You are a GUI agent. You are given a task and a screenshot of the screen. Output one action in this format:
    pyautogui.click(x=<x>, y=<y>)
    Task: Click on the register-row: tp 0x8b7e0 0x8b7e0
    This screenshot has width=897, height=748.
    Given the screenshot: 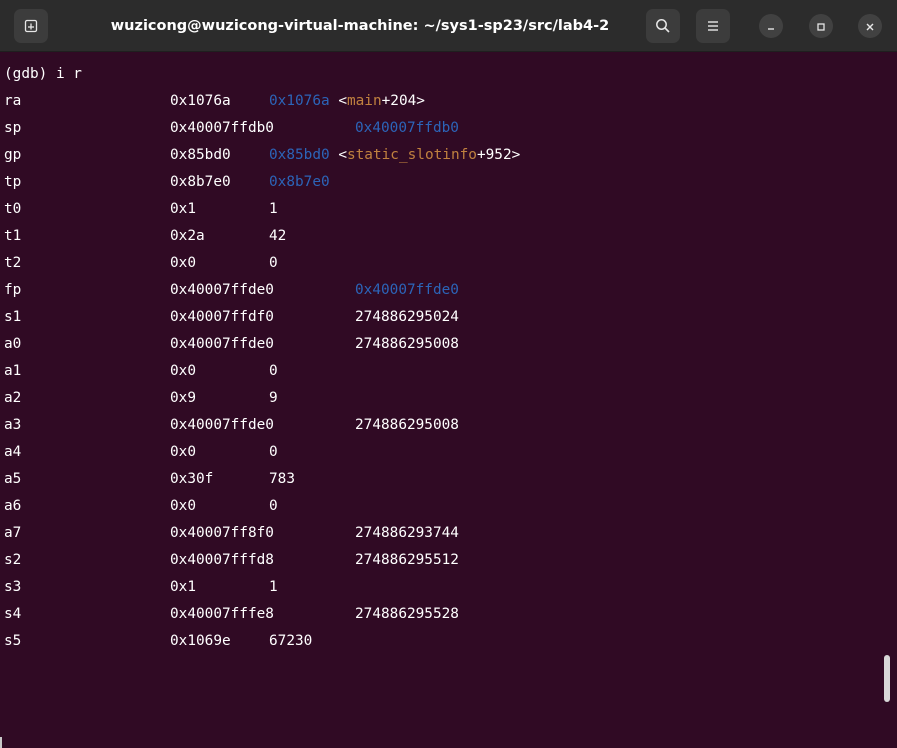 What is the action you would take?
    pyautogui.click(x=430, y=182)
    